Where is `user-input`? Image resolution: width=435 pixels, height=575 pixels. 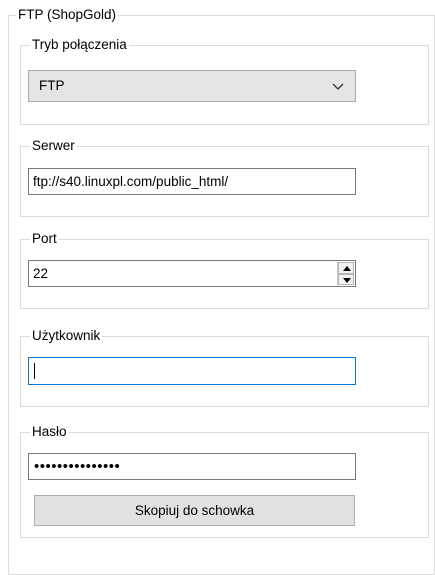
user-input is located at coordinates (192, 371).